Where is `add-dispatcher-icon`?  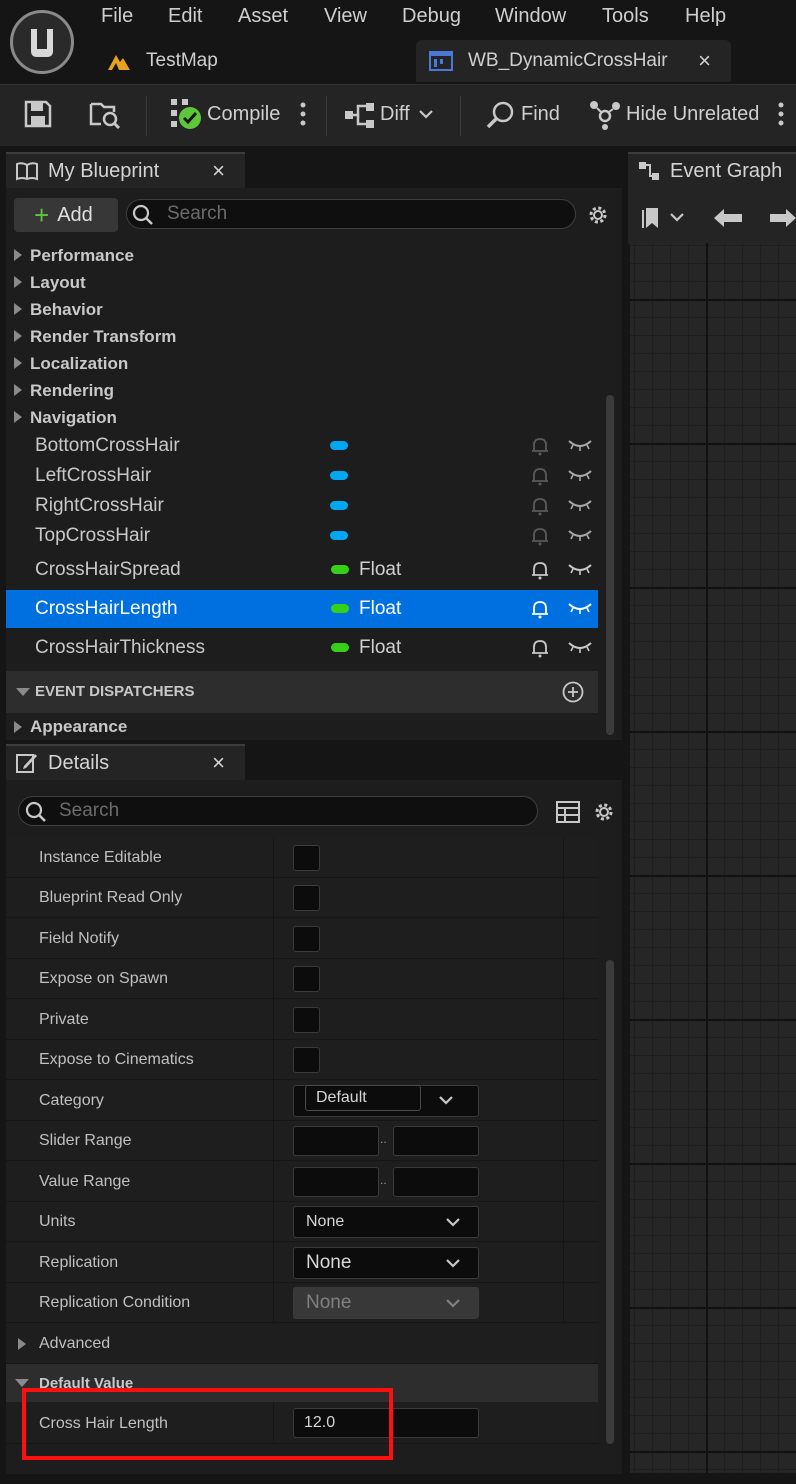 add-dispatcher-icon is located at coordinates (573, 692).